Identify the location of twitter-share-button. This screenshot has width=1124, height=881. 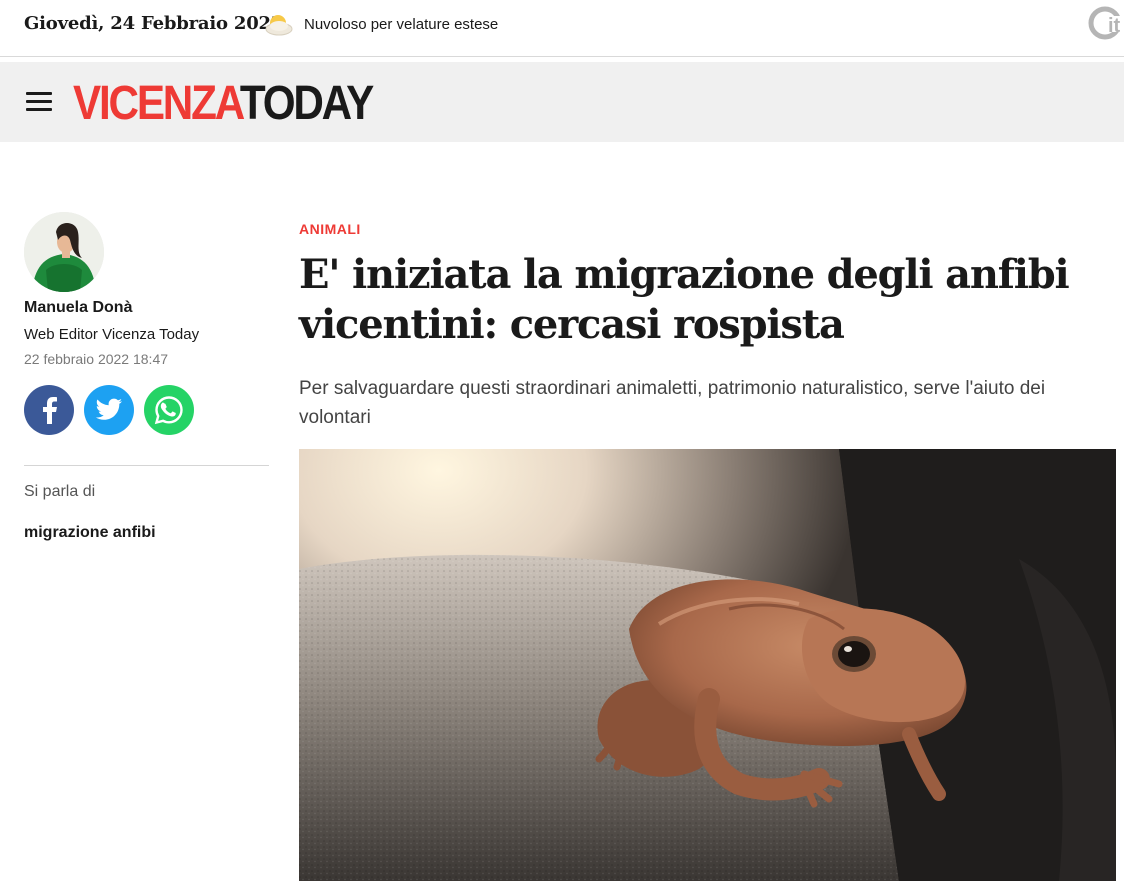
(109, 410).